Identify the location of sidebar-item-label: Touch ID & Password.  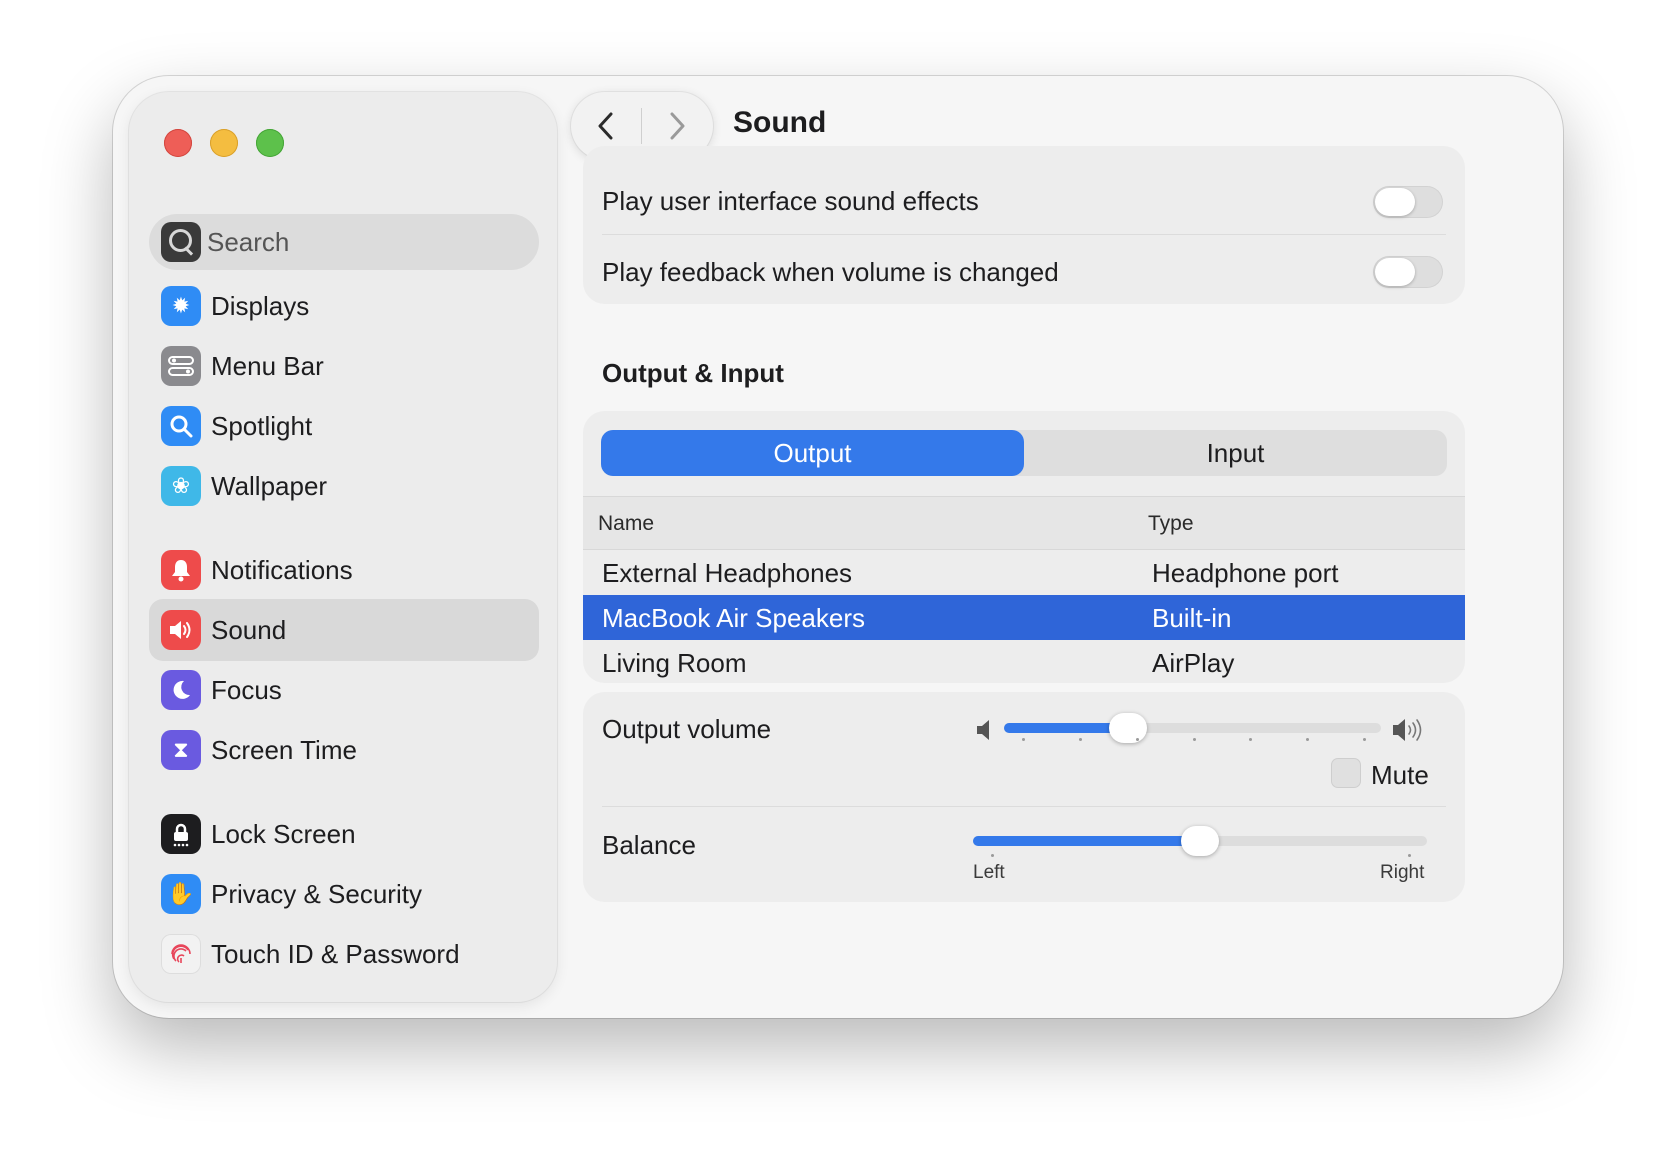
(335, 953).